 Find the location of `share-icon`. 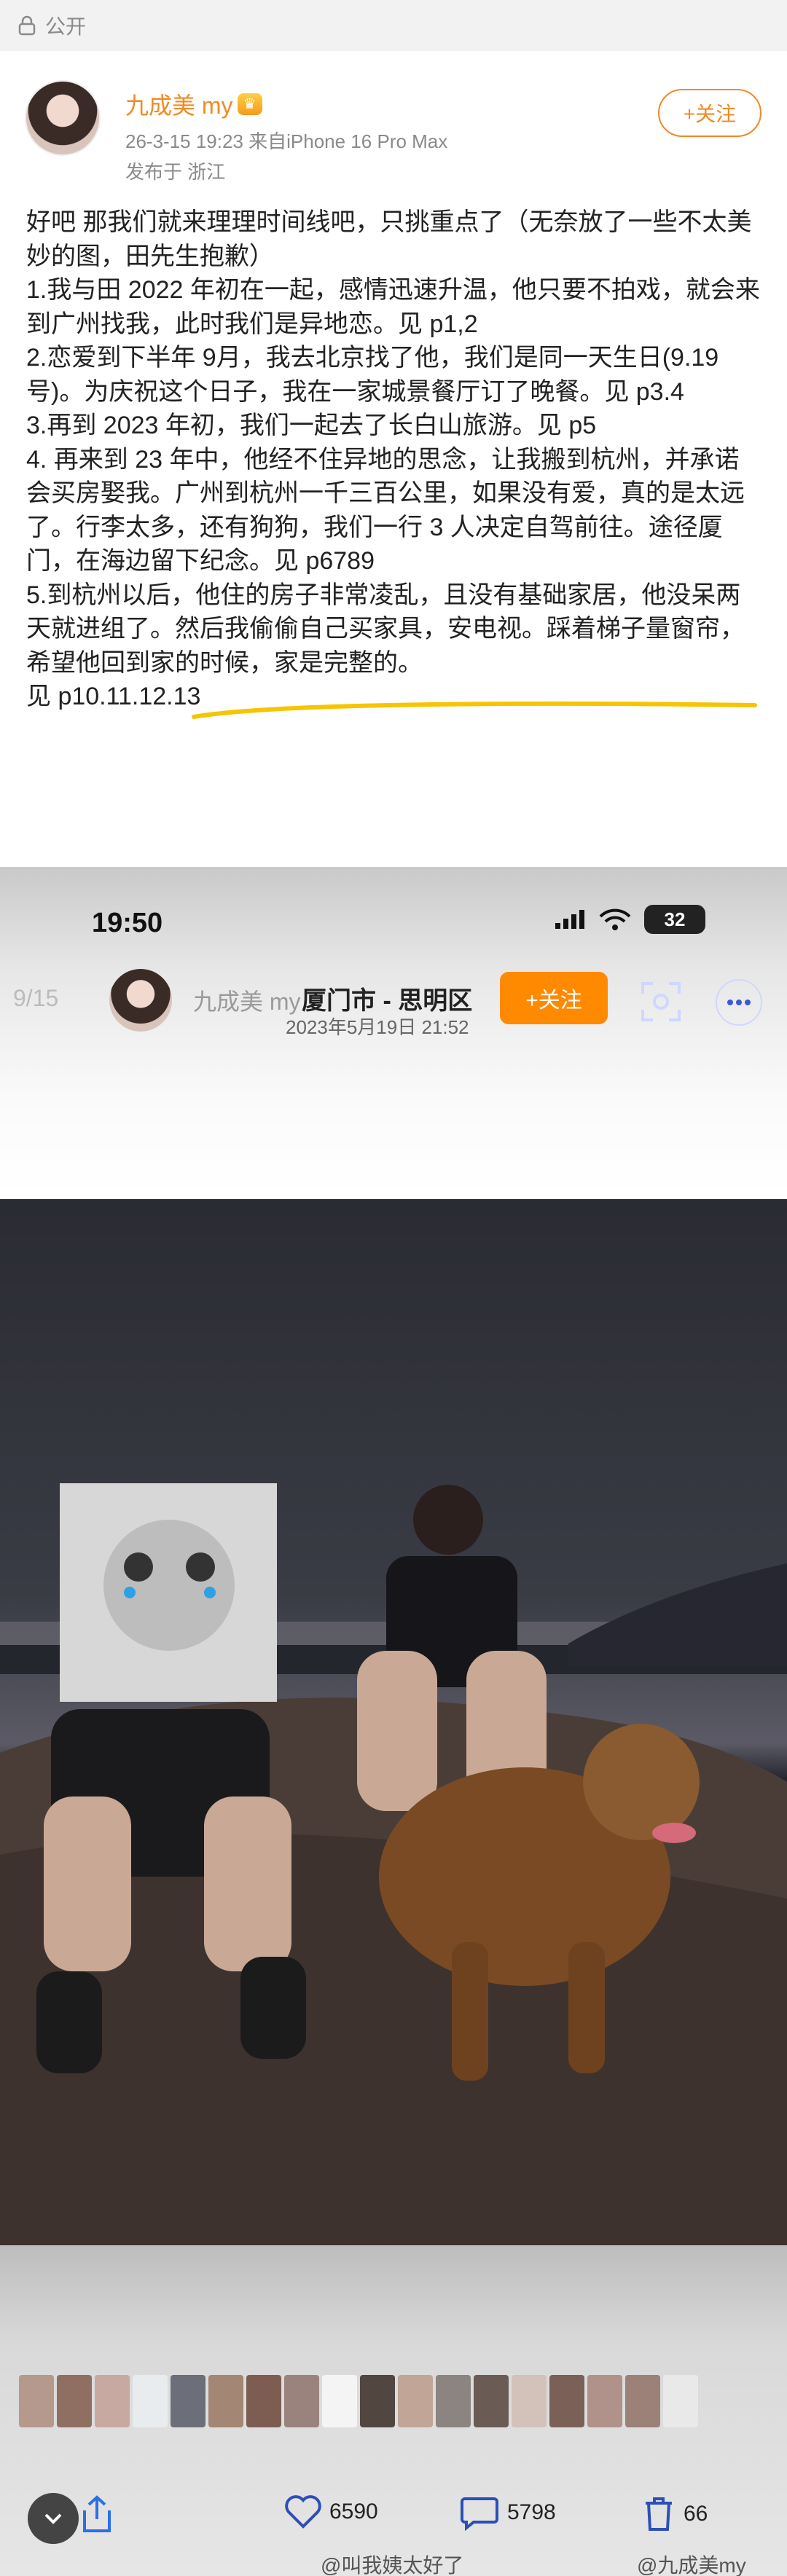

share-icon is located at coordinates (97, 2513).